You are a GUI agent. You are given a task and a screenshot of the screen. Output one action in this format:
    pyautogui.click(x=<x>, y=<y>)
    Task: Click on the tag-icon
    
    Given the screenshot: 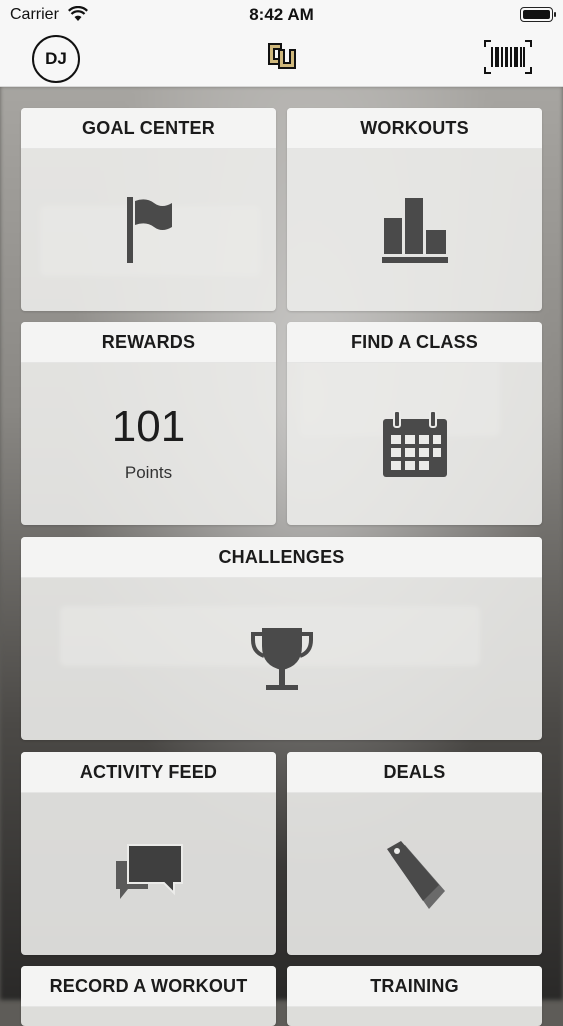 What is the action you would take?
    pyautogui.click(x=415, y=874)
    